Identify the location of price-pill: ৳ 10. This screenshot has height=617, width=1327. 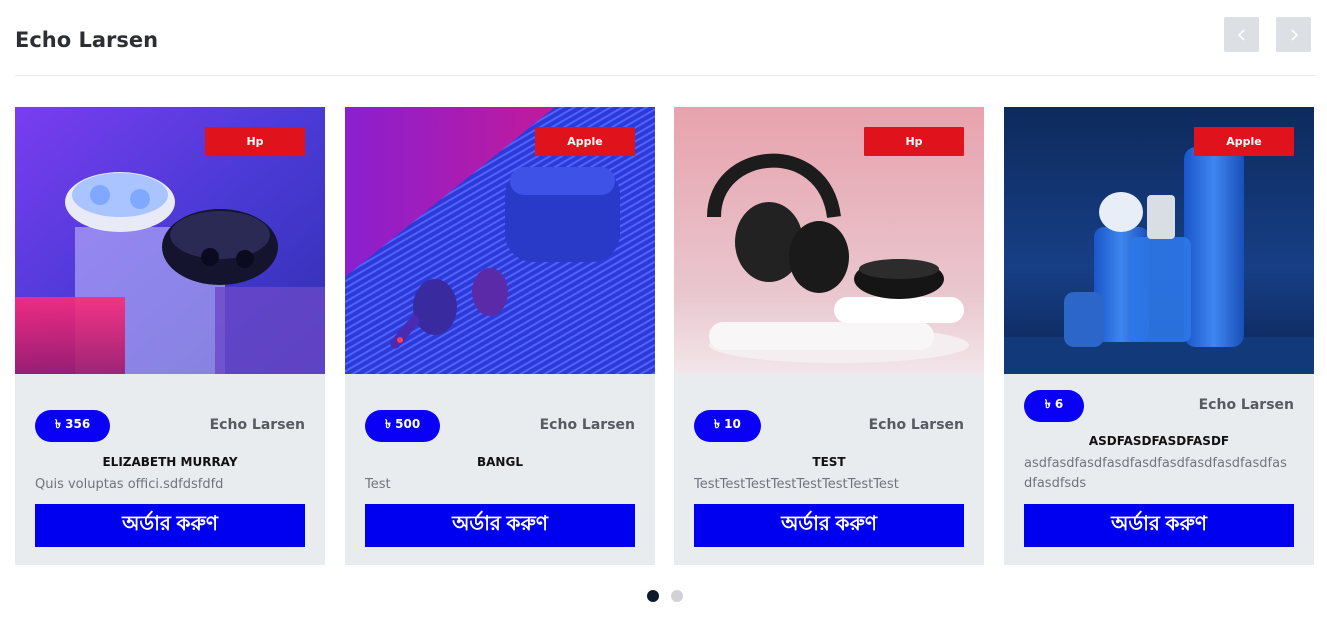
(727, 426).